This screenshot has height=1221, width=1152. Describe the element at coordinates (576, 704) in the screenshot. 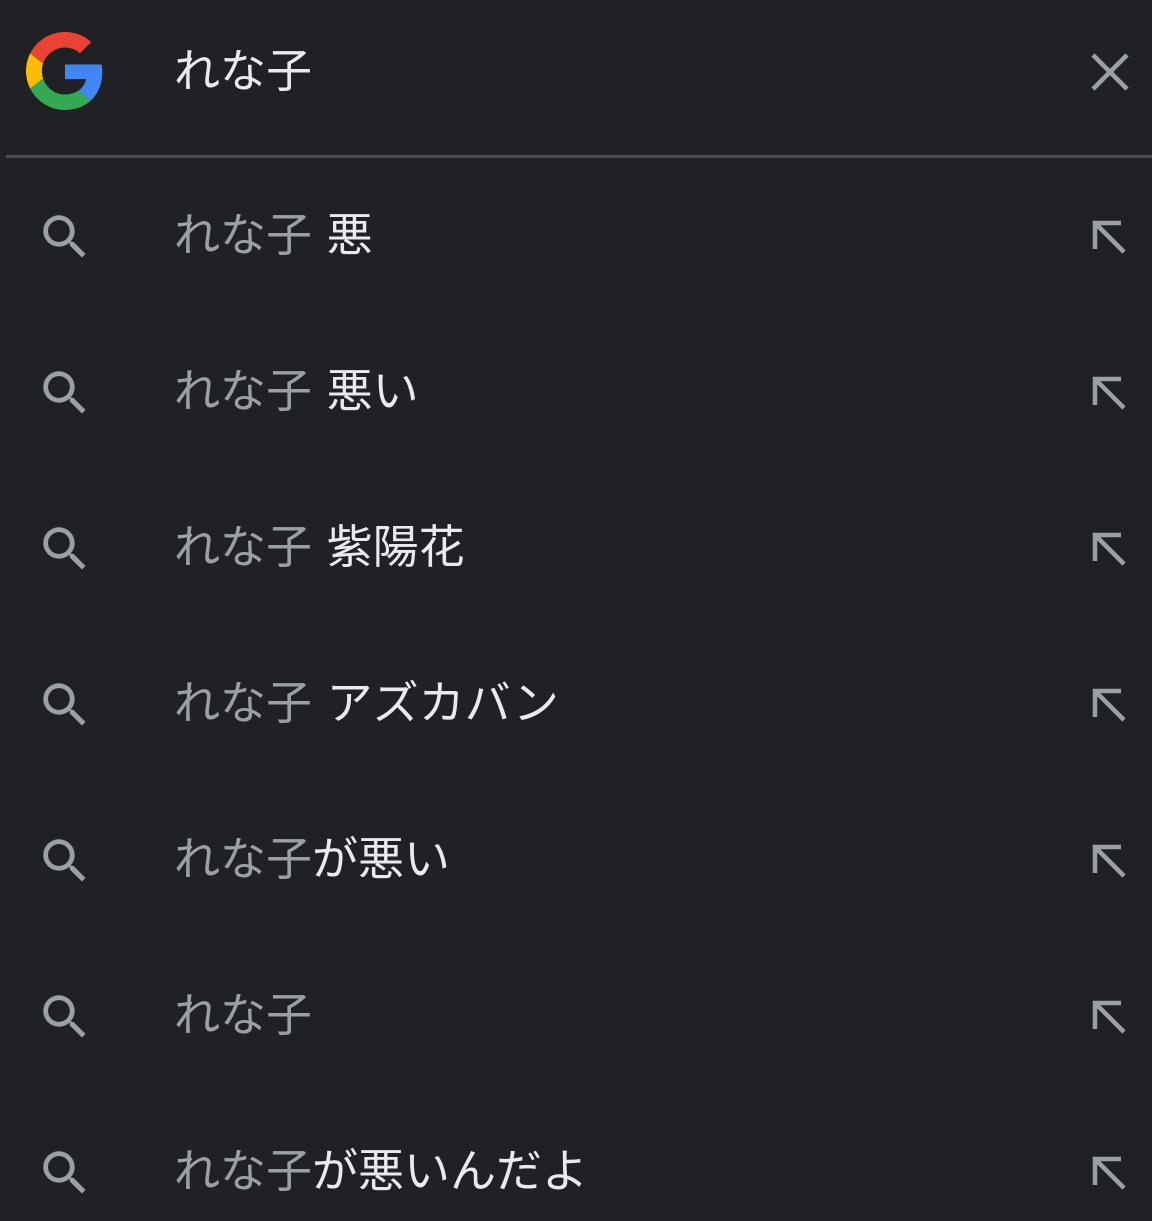

I see `suggestion-item: れな子 アズカバン` at that location.